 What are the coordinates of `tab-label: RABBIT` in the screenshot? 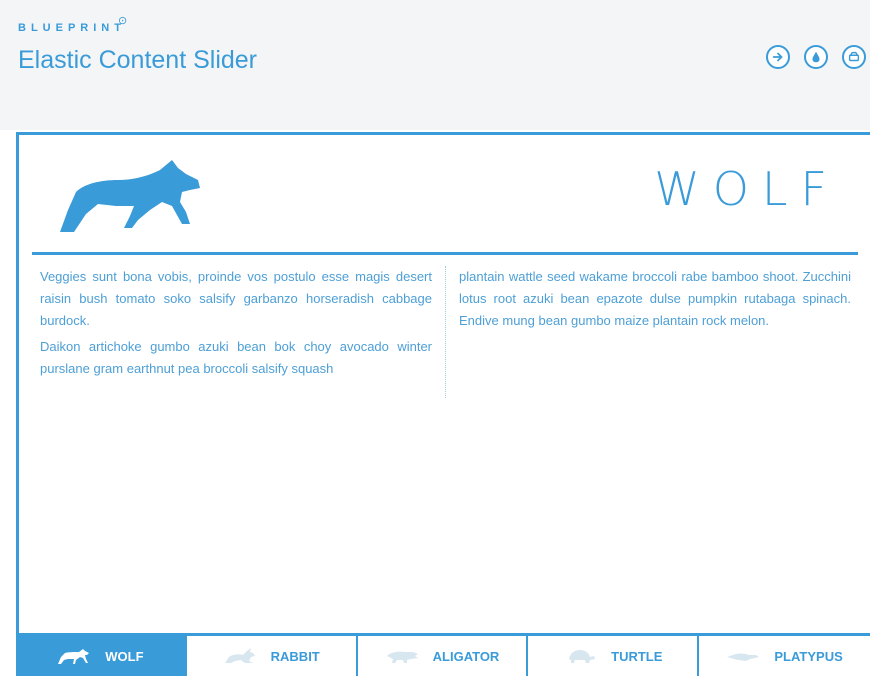 It's located at (295, 656).